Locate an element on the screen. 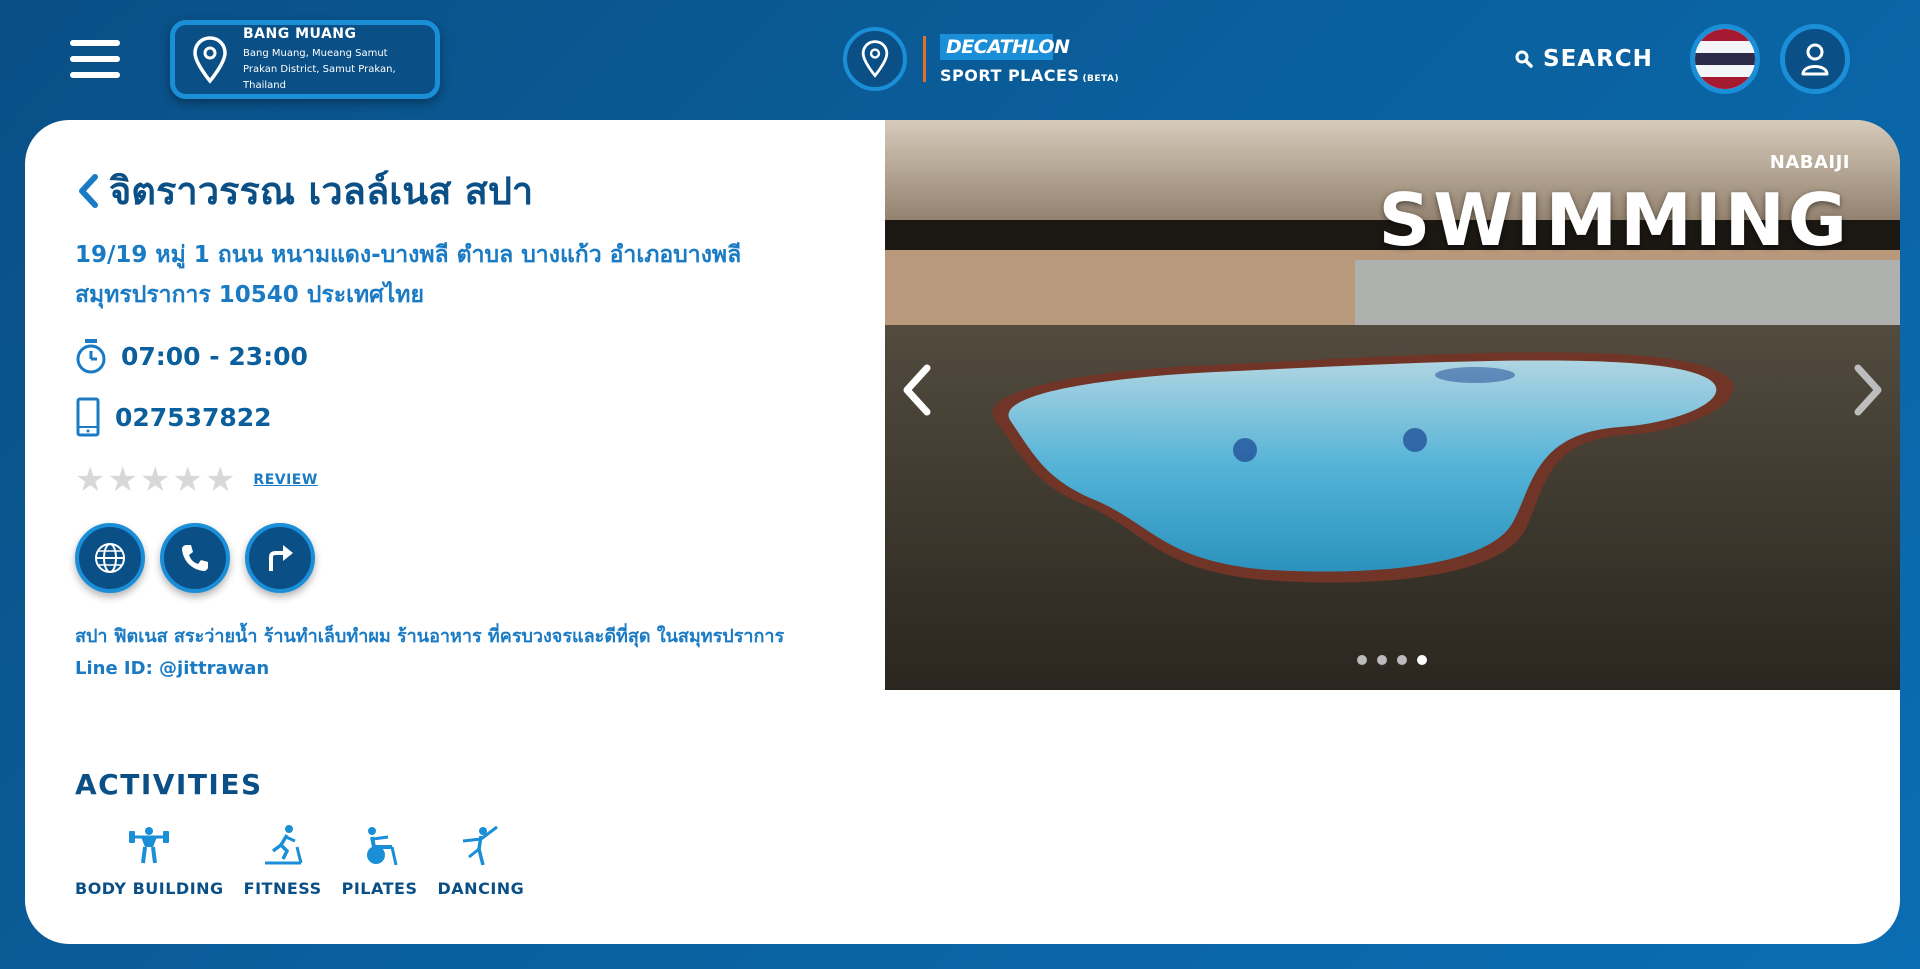 The height and width of the screenshot is (969, 1920). website-button is located at coordinates (110, 558).